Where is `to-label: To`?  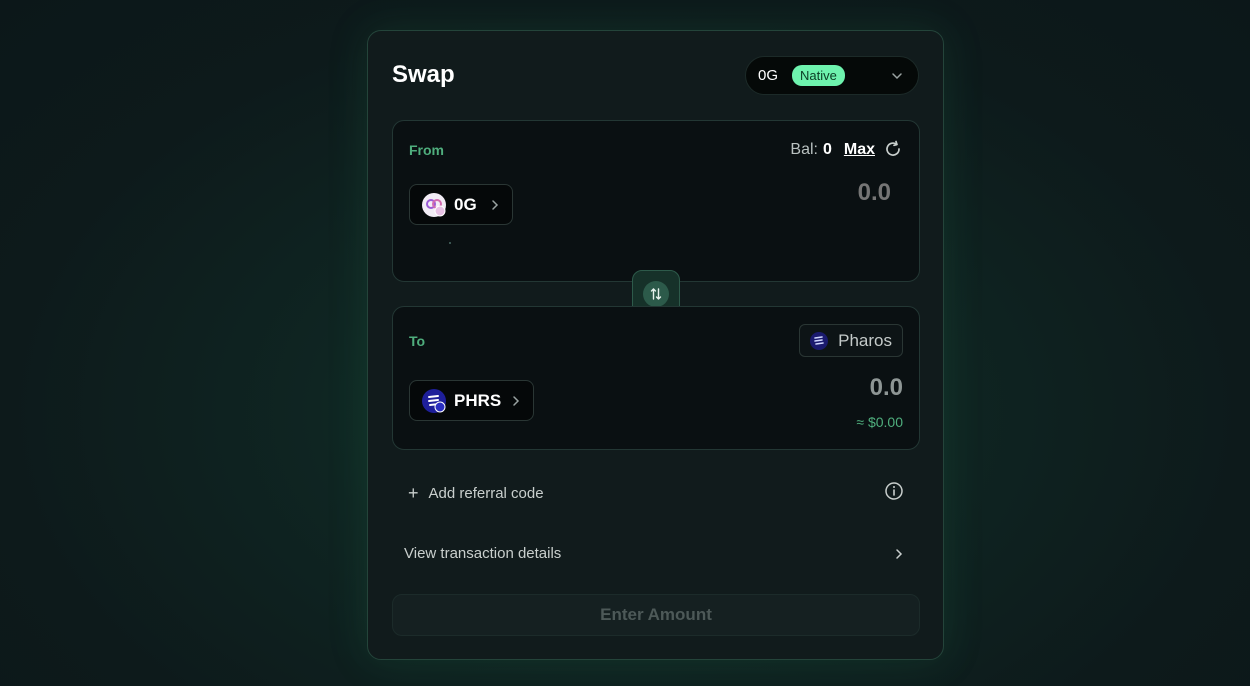 to-label: To is located at coordinates (417, 341).